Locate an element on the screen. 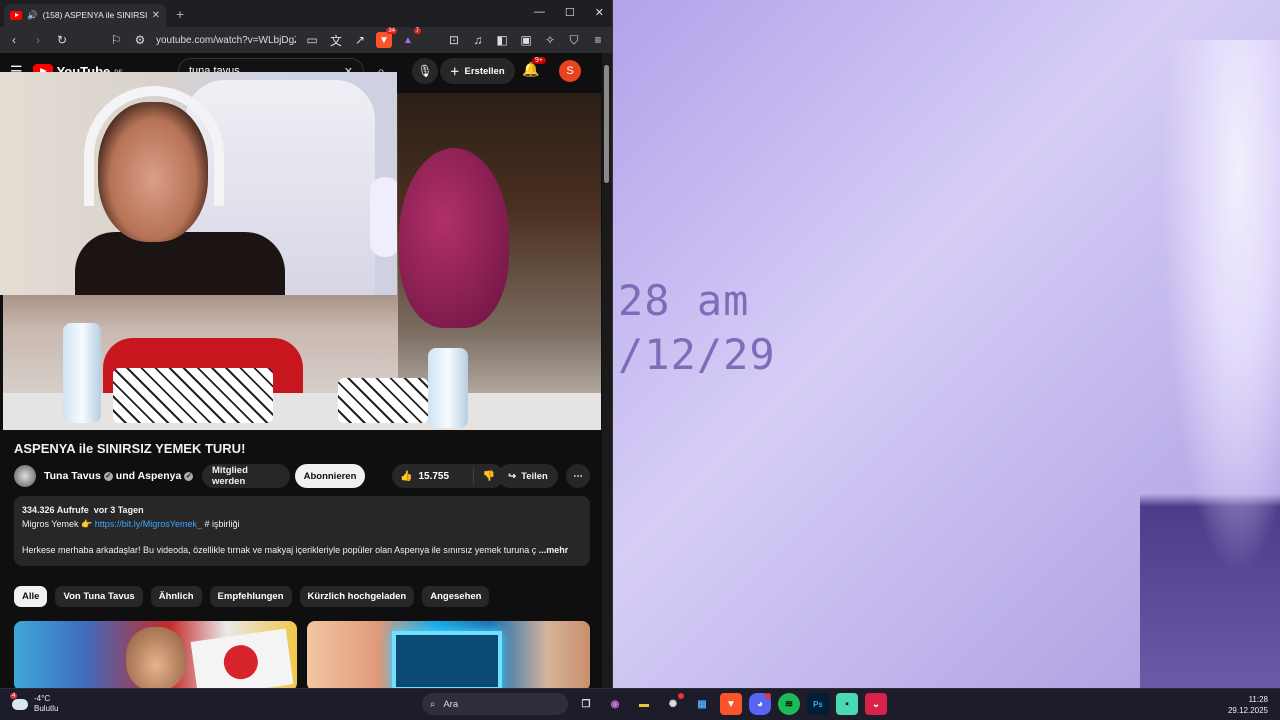  system-clock: 11:28 29.12.2025 is located at coordinates (1248, 705).